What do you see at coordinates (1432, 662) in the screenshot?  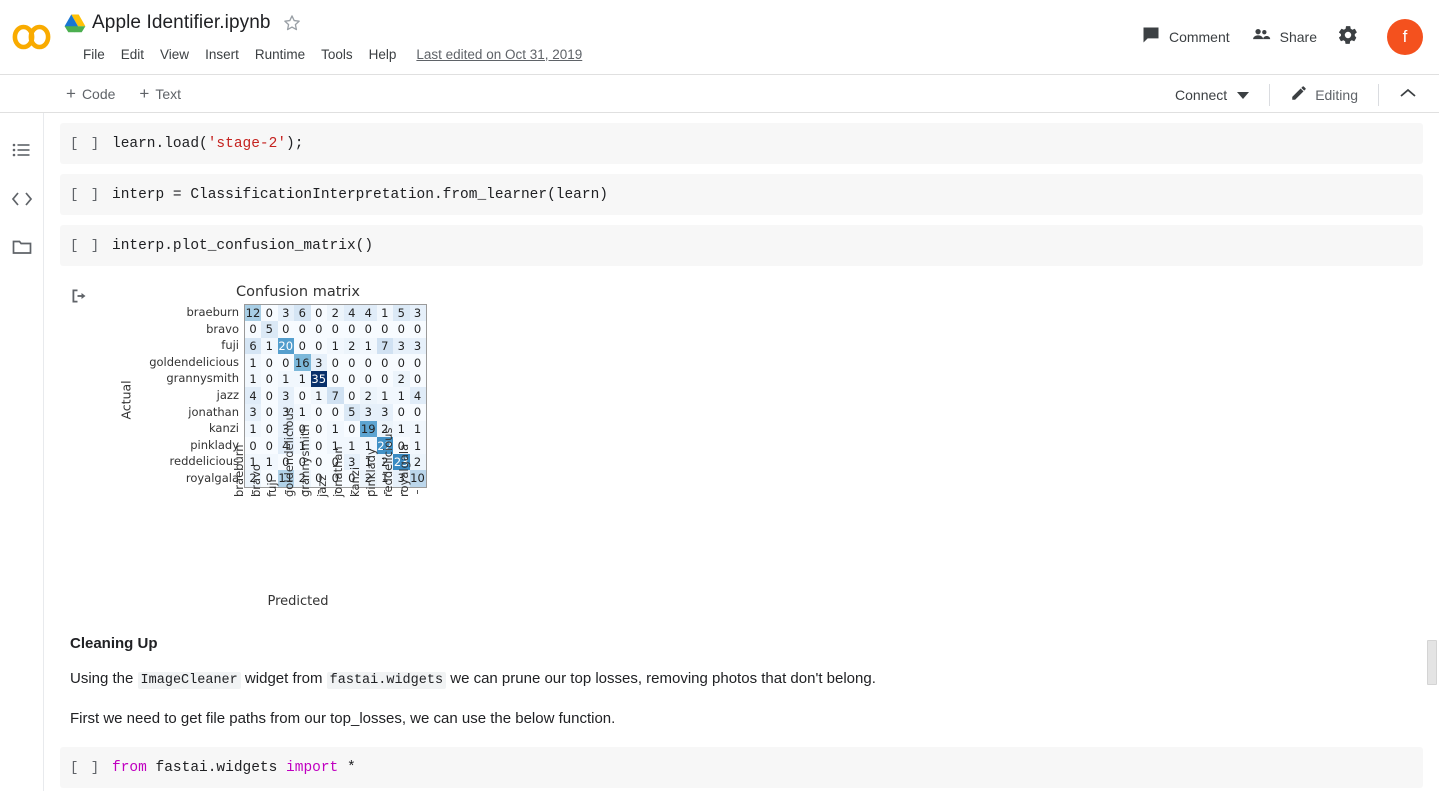 I see `scrollbar-thumb` at bounding box center [1432, 662].